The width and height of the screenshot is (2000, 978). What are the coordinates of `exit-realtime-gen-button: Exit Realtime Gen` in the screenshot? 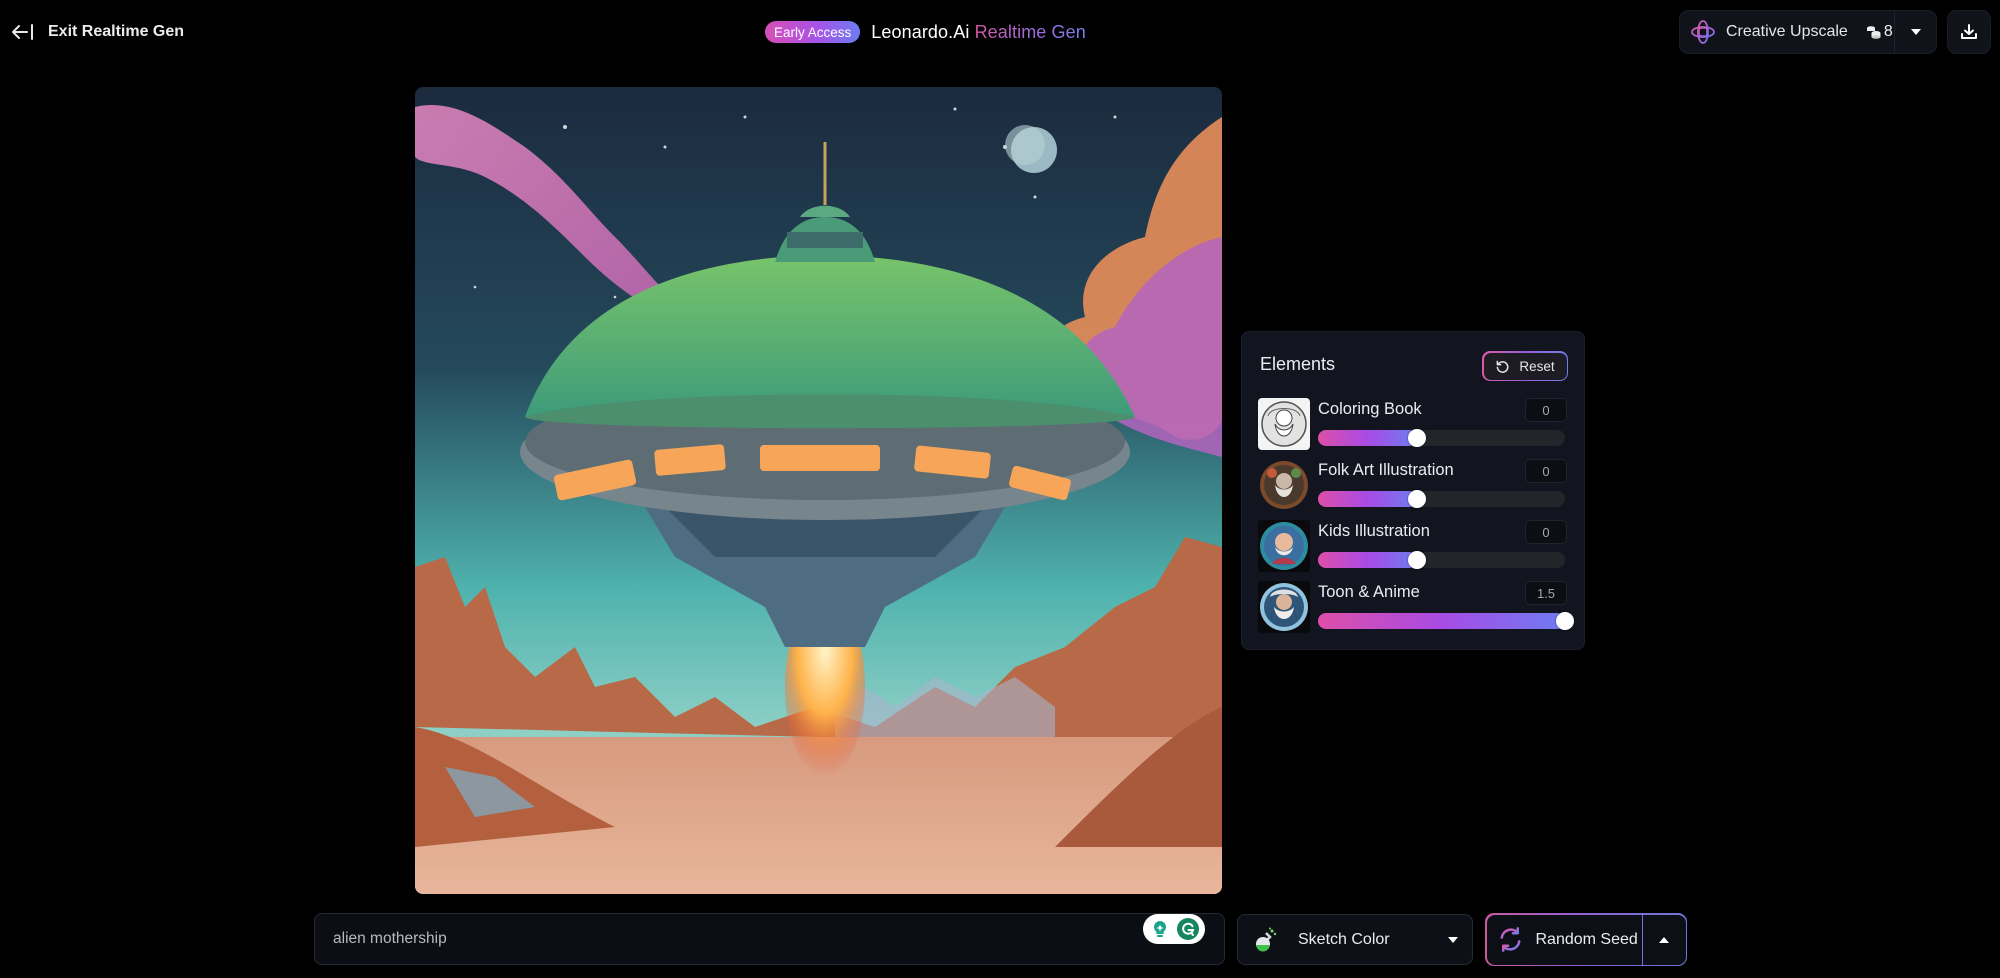 It's located at (97, 32).